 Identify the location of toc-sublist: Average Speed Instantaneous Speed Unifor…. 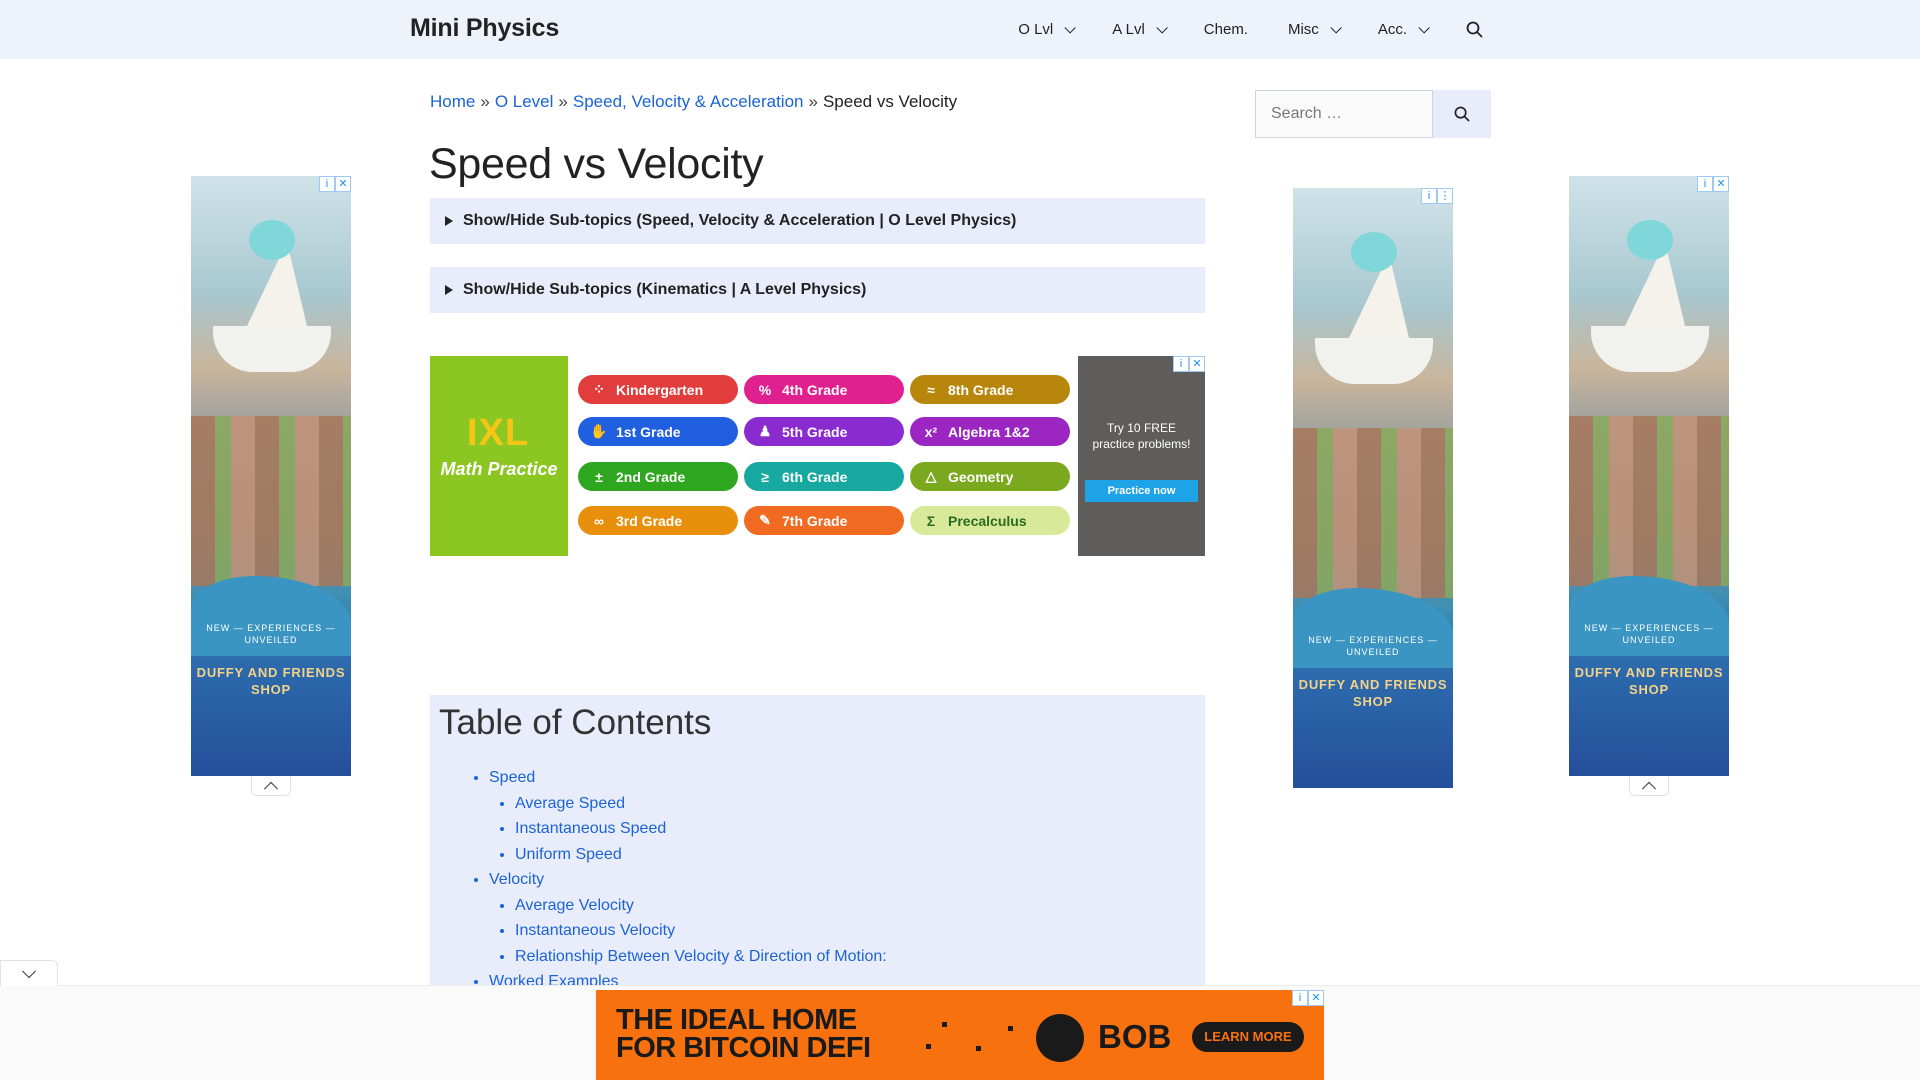
(701, 829).